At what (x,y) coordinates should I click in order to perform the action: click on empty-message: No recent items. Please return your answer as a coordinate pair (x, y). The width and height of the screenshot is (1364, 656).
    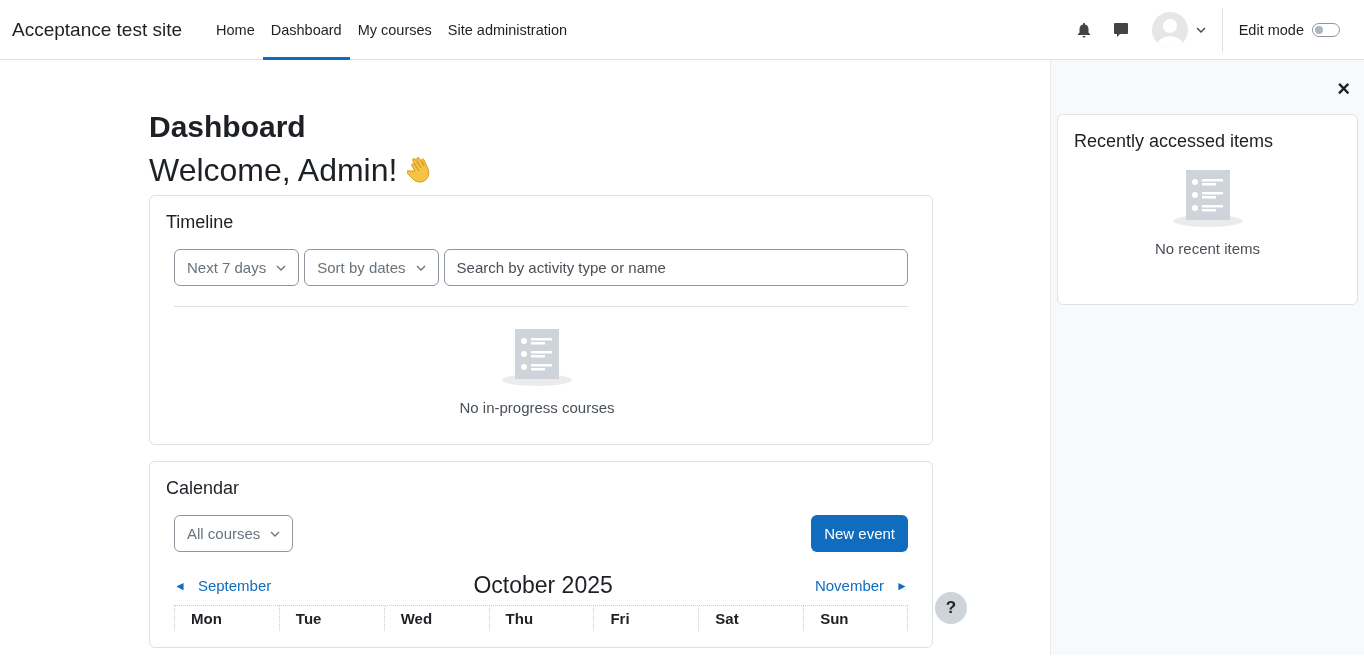
    Looking at the image, I should click on (1207, 248).